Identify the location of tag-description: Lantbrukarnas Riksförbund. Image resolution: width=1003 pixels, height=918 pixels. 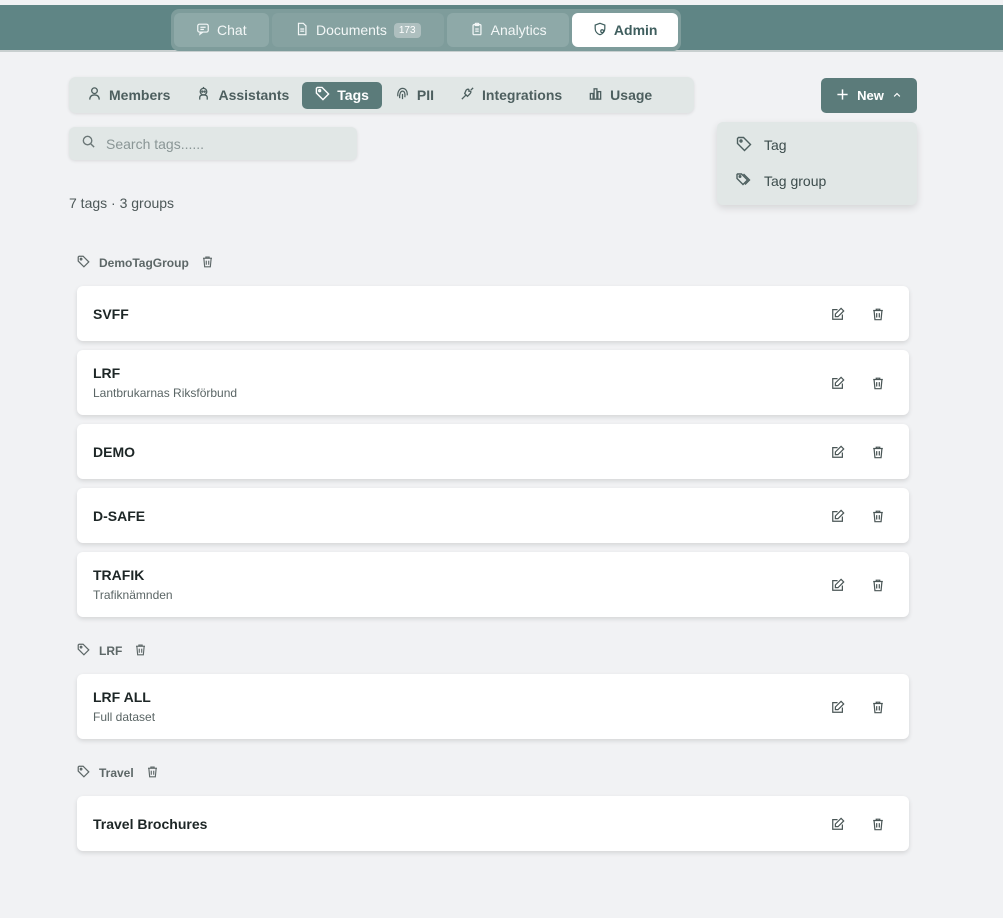
(165, 393).